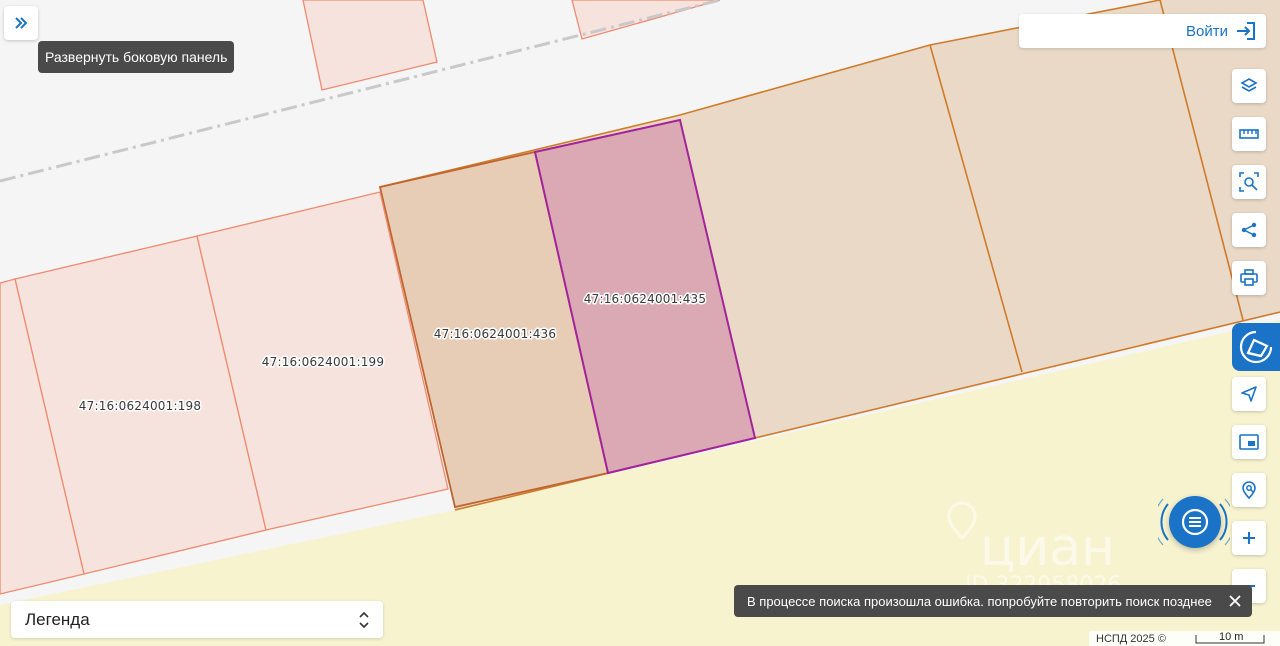  I want to click on location-search-button, so click(1249, 490).